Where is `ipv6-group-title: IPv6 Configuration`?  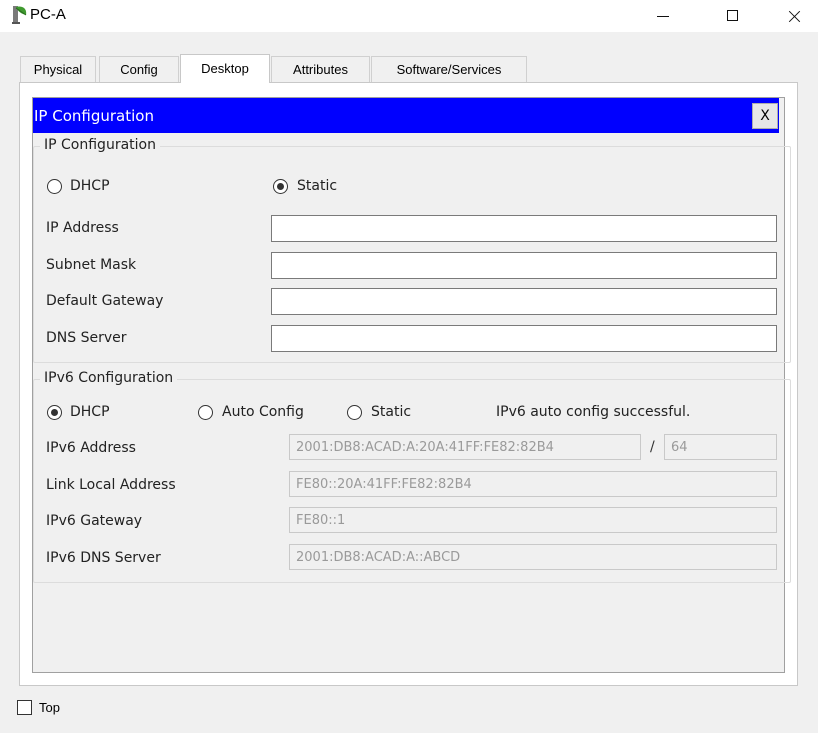
ipv6-group-title: IPv6 Configuration is located at coordinates (109, 378).